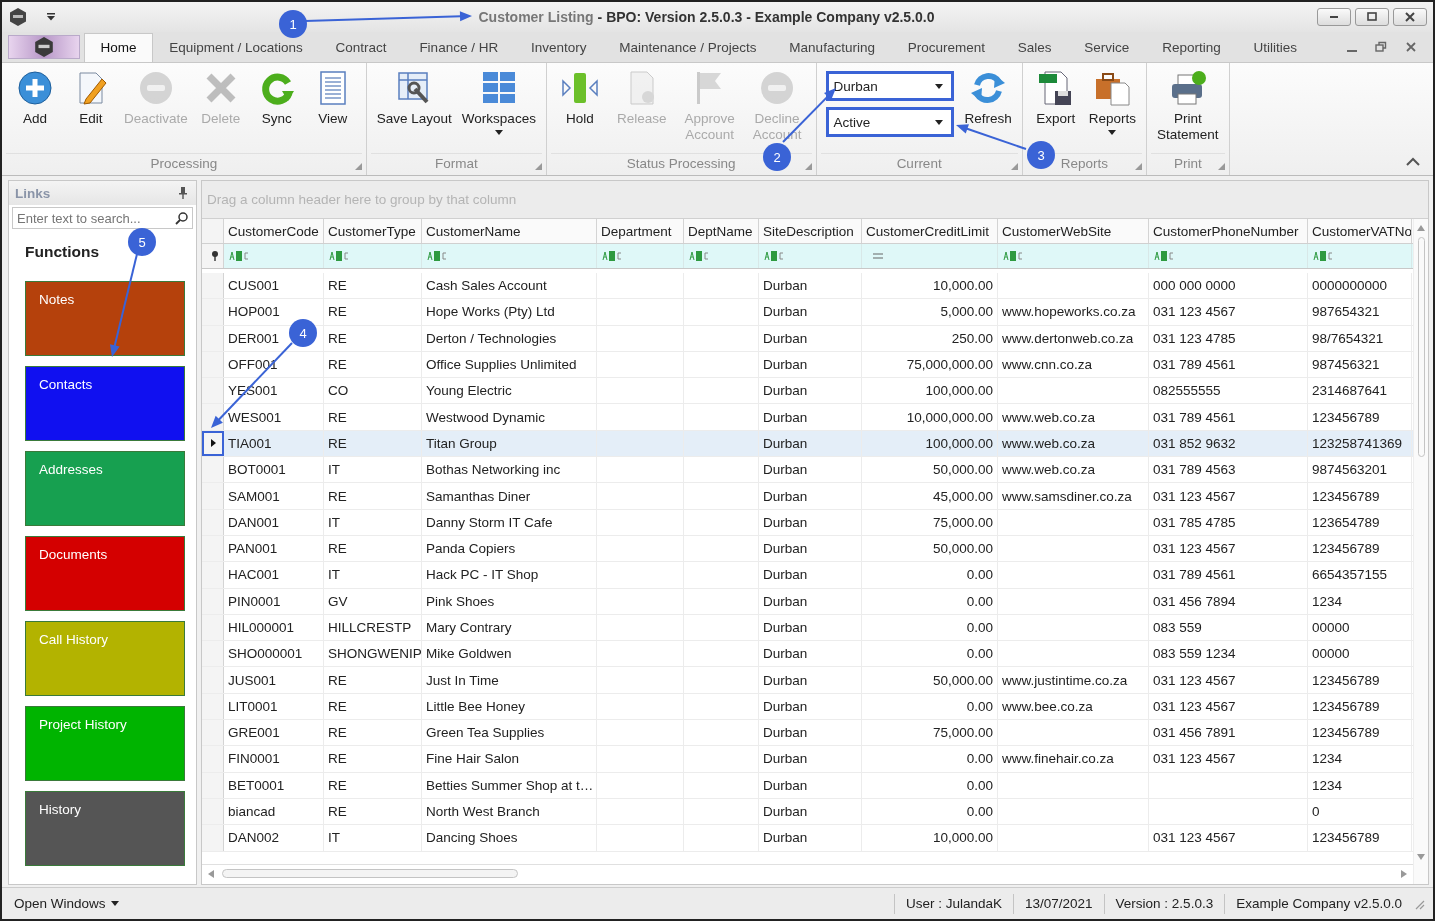 The image size is (1435, 921). I want to click on ribbon-button: Sync, so click(276, 98).